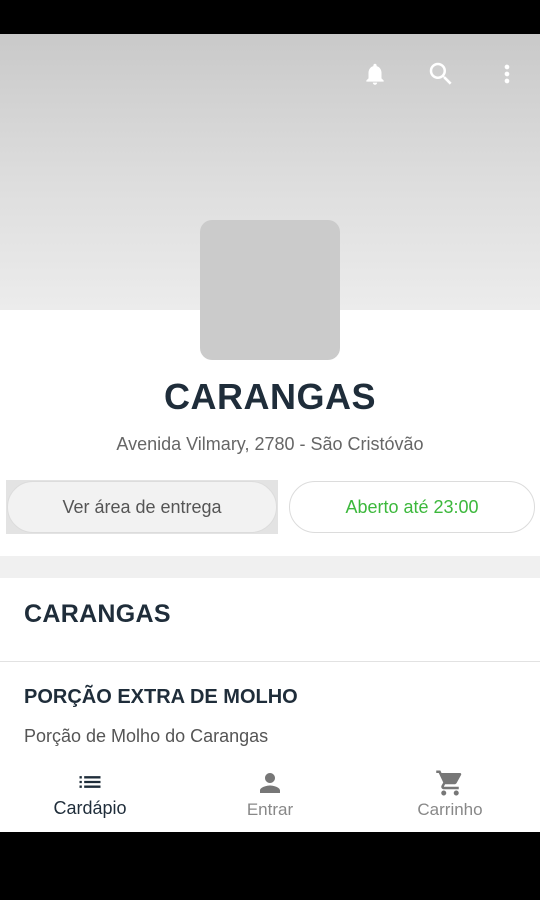 This screenshot has height=900, width=540. Describe the element at coordinates (97, 614) in the screenshot. I see `menu-section-title: CARANGAS` at that location.